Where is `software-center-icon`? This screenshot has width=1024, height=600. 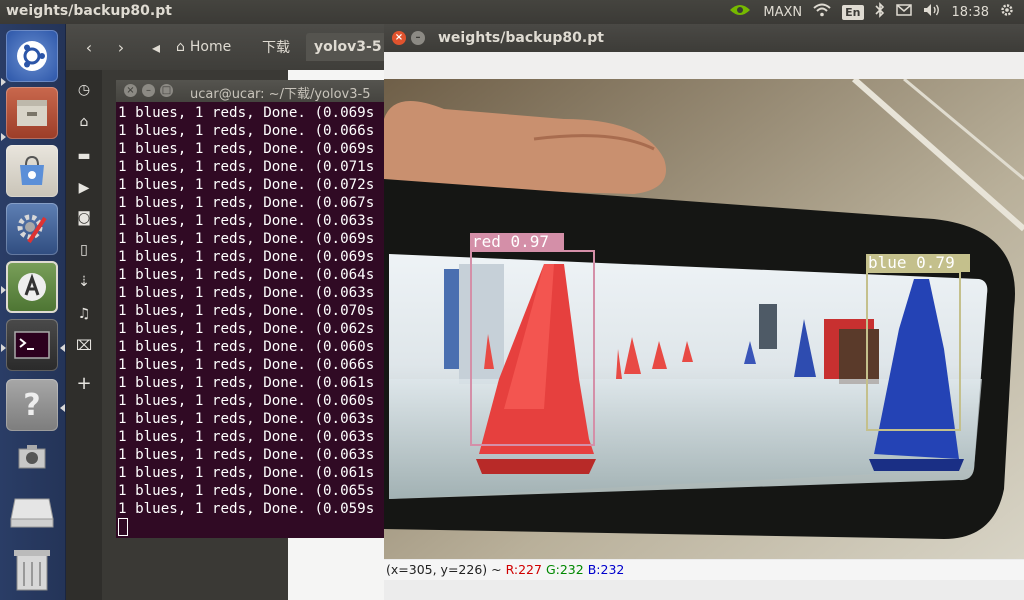 software-center-icon is located at coordinates (32, 171).